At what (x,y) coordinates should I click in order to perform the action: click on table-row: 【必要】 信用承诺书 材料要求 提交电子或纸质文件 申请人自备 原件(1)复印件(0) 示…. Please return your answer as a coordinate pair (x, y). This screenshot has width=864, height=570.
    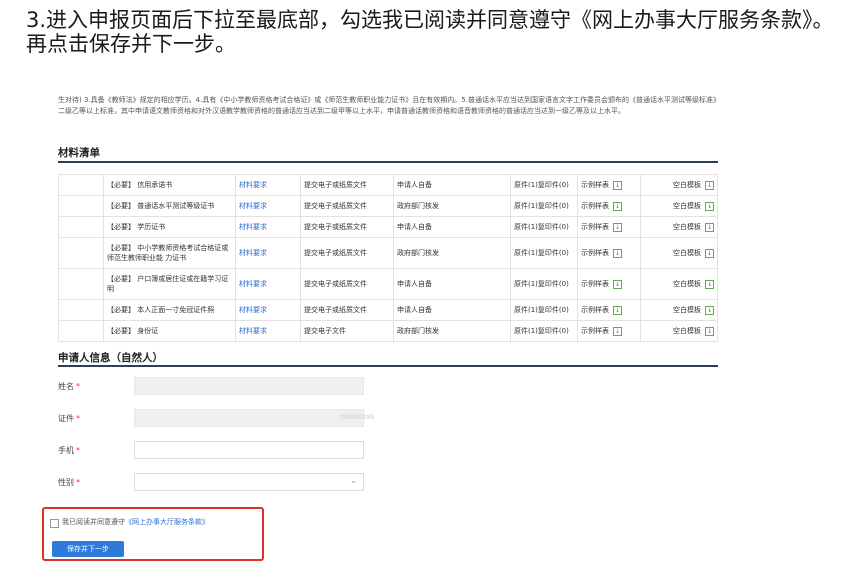
    Looking at the image, I should click on (388, 185).